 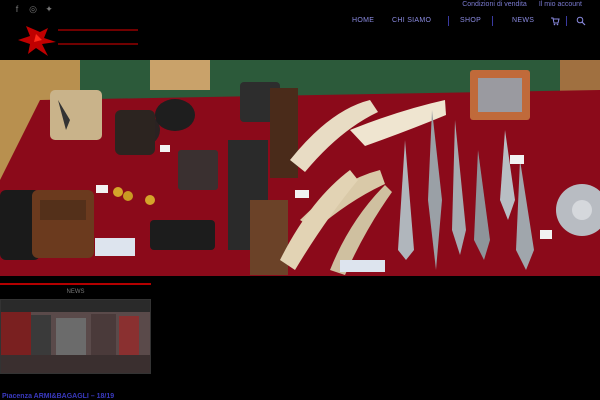 I want to click on news-card-label: NEWS, so click(x=75, y=292).